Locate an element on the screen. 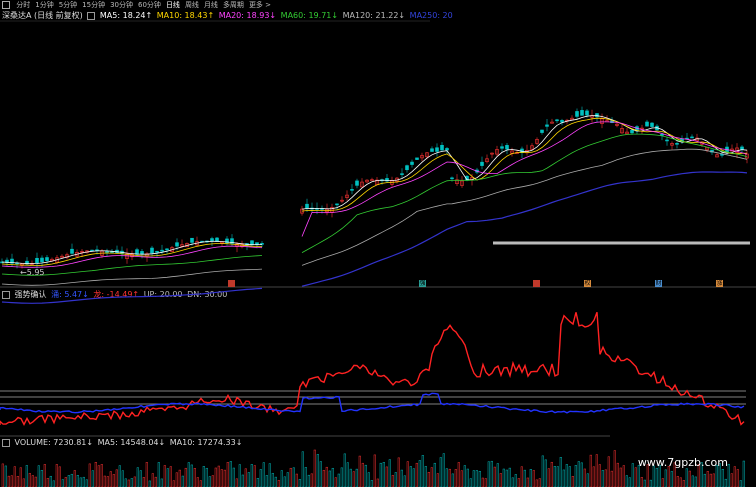 This screenshot has height=487, width=756. event-marker: 强 is located at coordinates (422, 283).